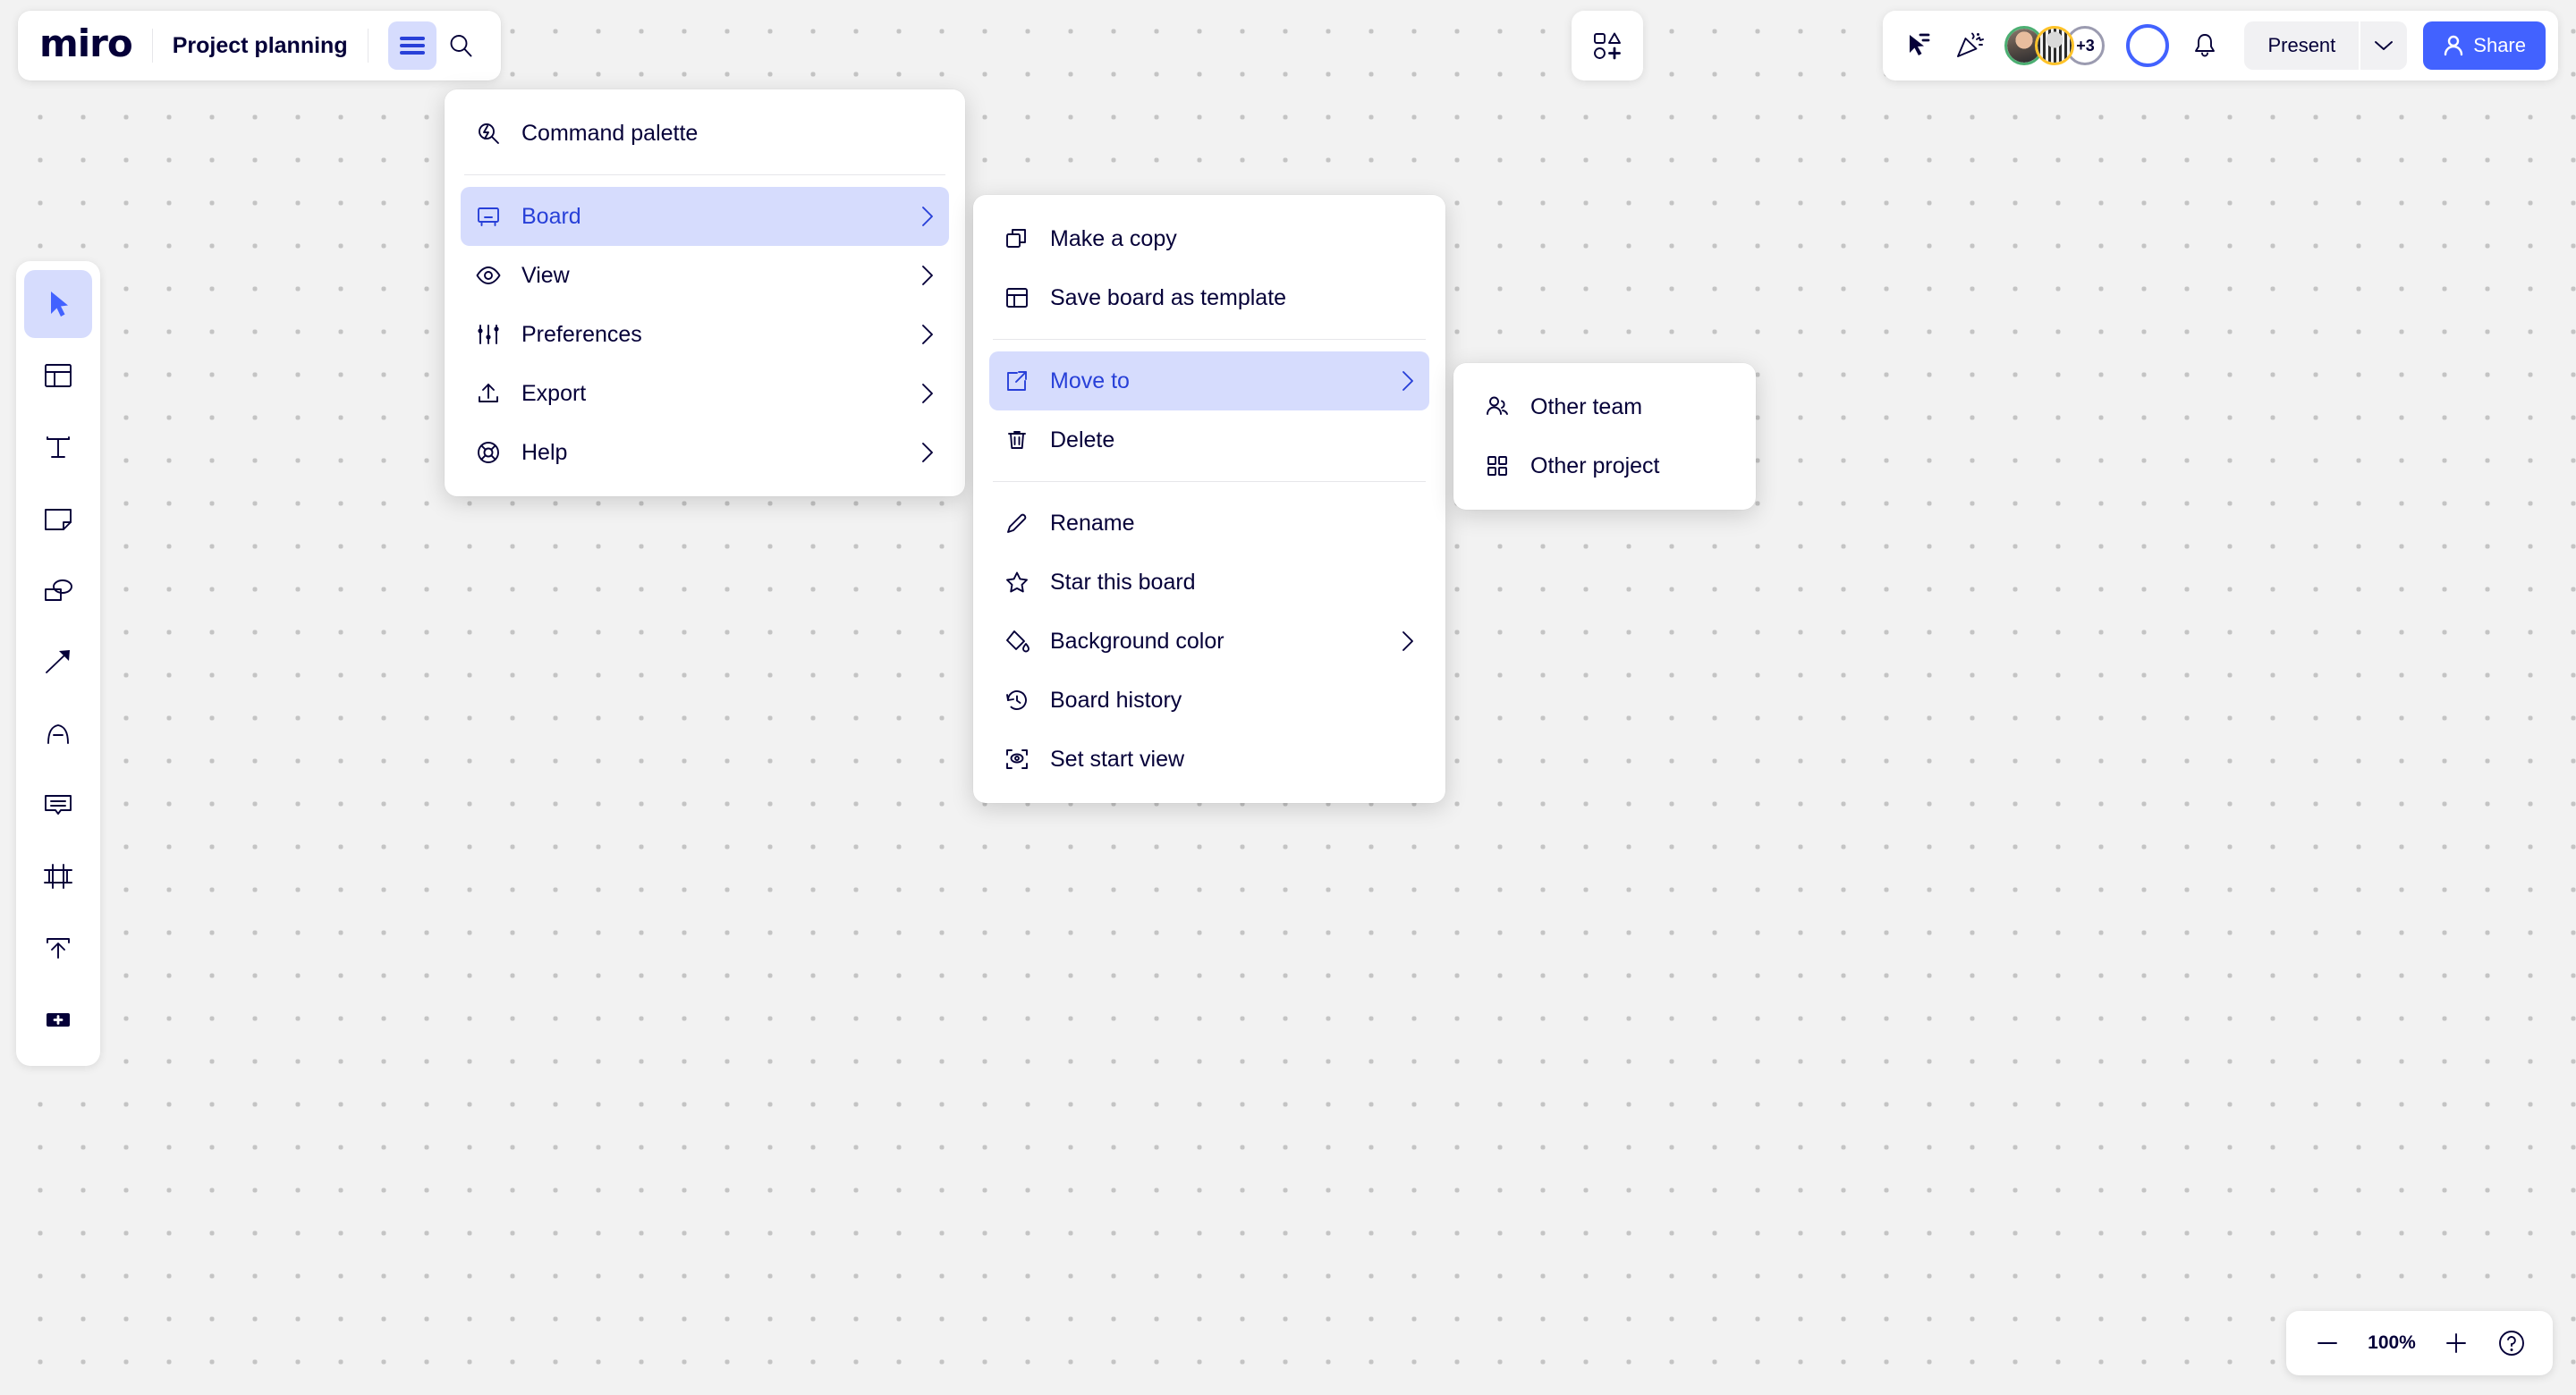 The height and width of the screenshot is (1395, 2576). Describe the element at coordinates (1497, 406) in the screenshot. I see `people-icon` at that location.